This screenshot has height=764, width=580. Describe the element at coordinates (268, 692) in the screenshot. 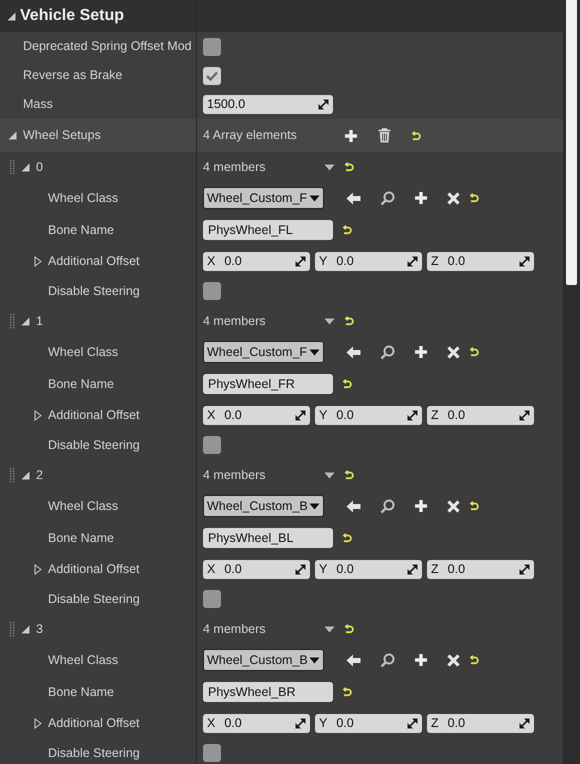

I see `text-field: PhysWheel_BR` at that location.